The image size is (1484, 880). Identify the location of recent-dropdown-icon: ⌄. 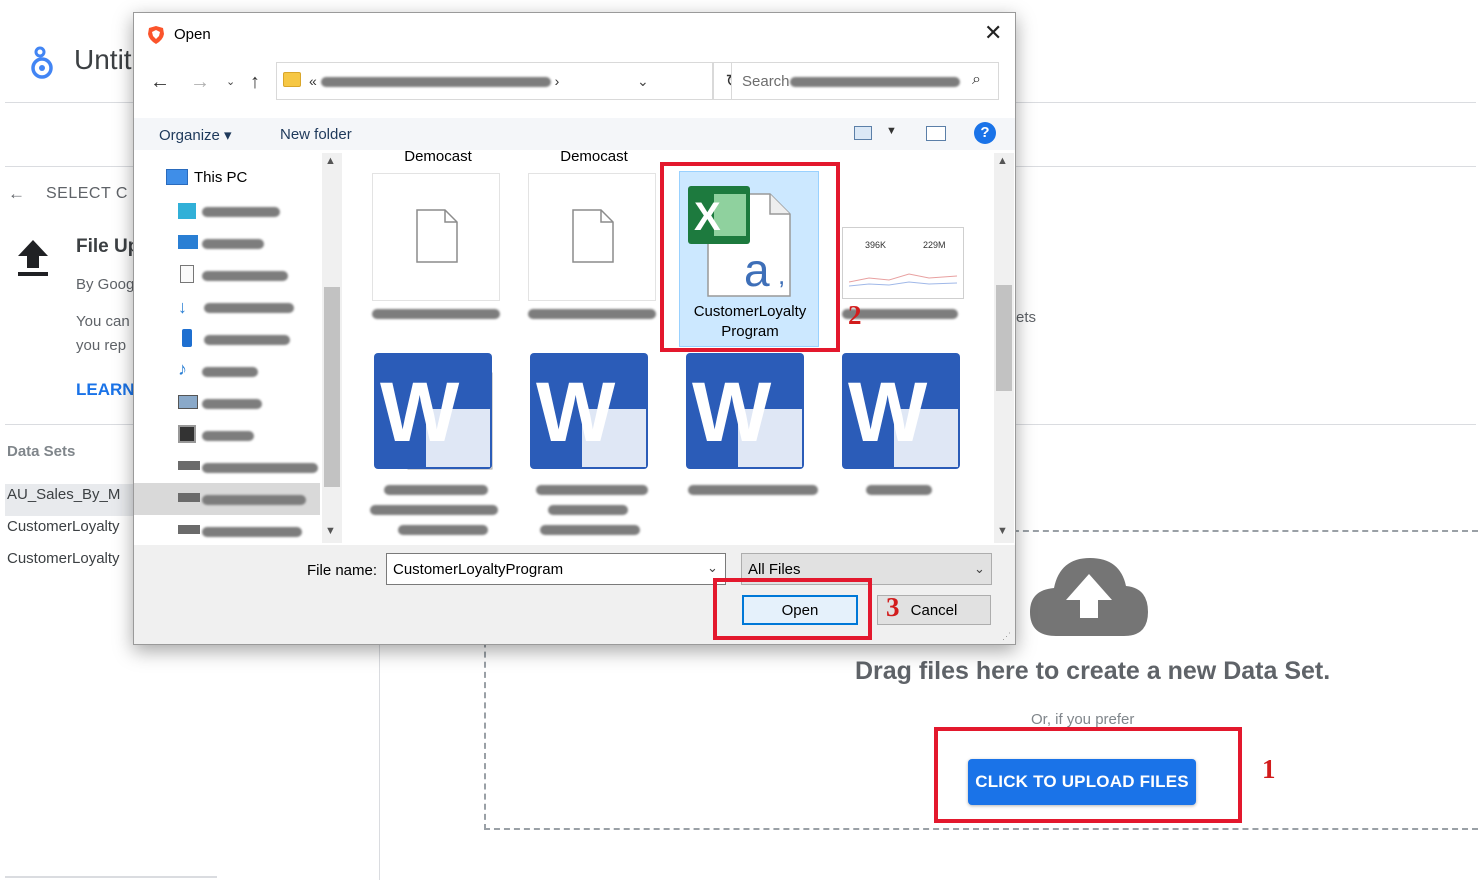
(230, 81).